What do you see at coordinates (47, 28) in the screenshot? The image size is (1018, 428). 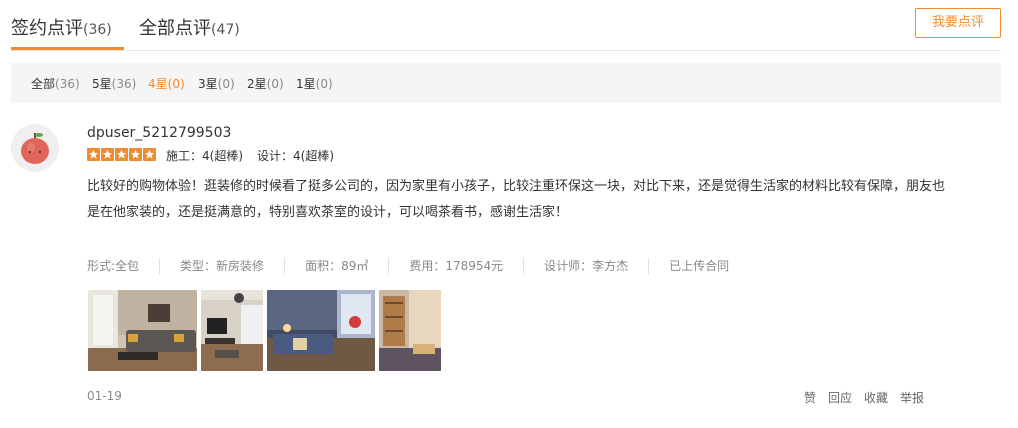 I see `tab-label: 签约点评` at bounding box center [47, 28].